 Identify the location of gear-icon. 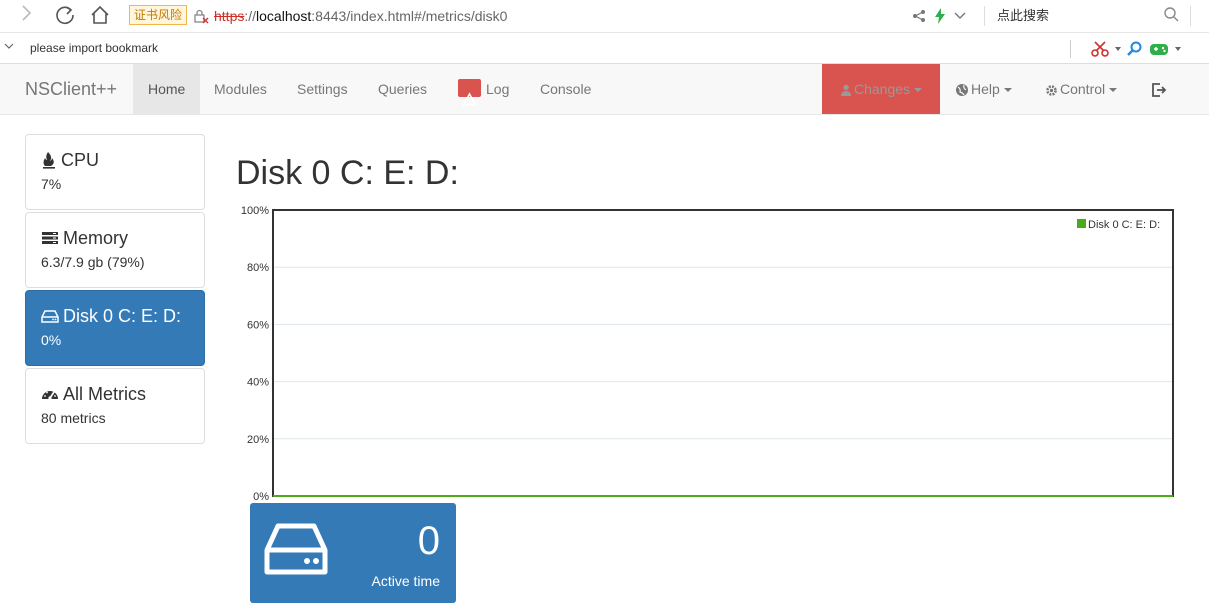
(1051, 90).